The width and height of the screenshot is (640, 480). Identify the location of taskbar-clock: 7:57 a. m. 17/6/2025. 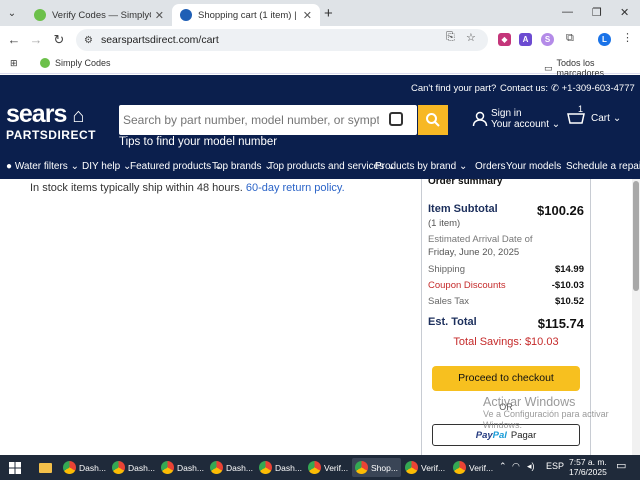
(588, 467).